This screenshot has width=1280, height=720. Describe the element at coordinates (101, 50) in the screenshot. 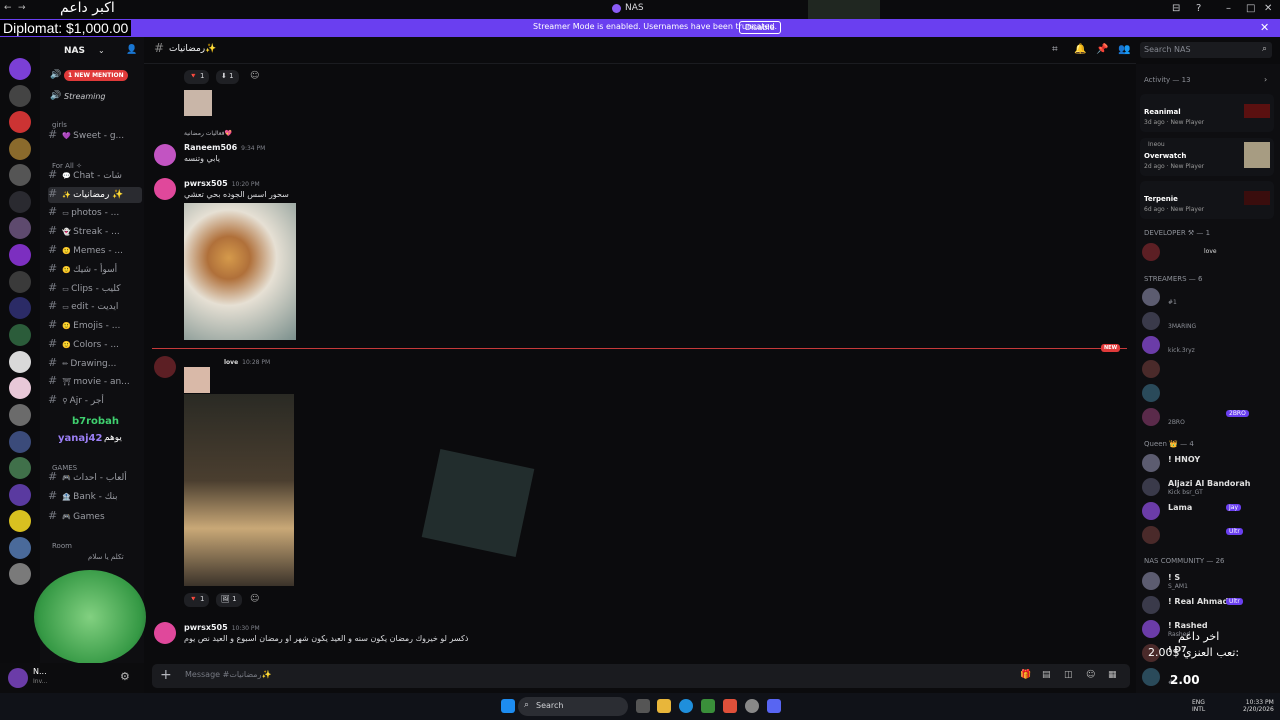

I see `chevron-down-icon: ⌄` at that location.